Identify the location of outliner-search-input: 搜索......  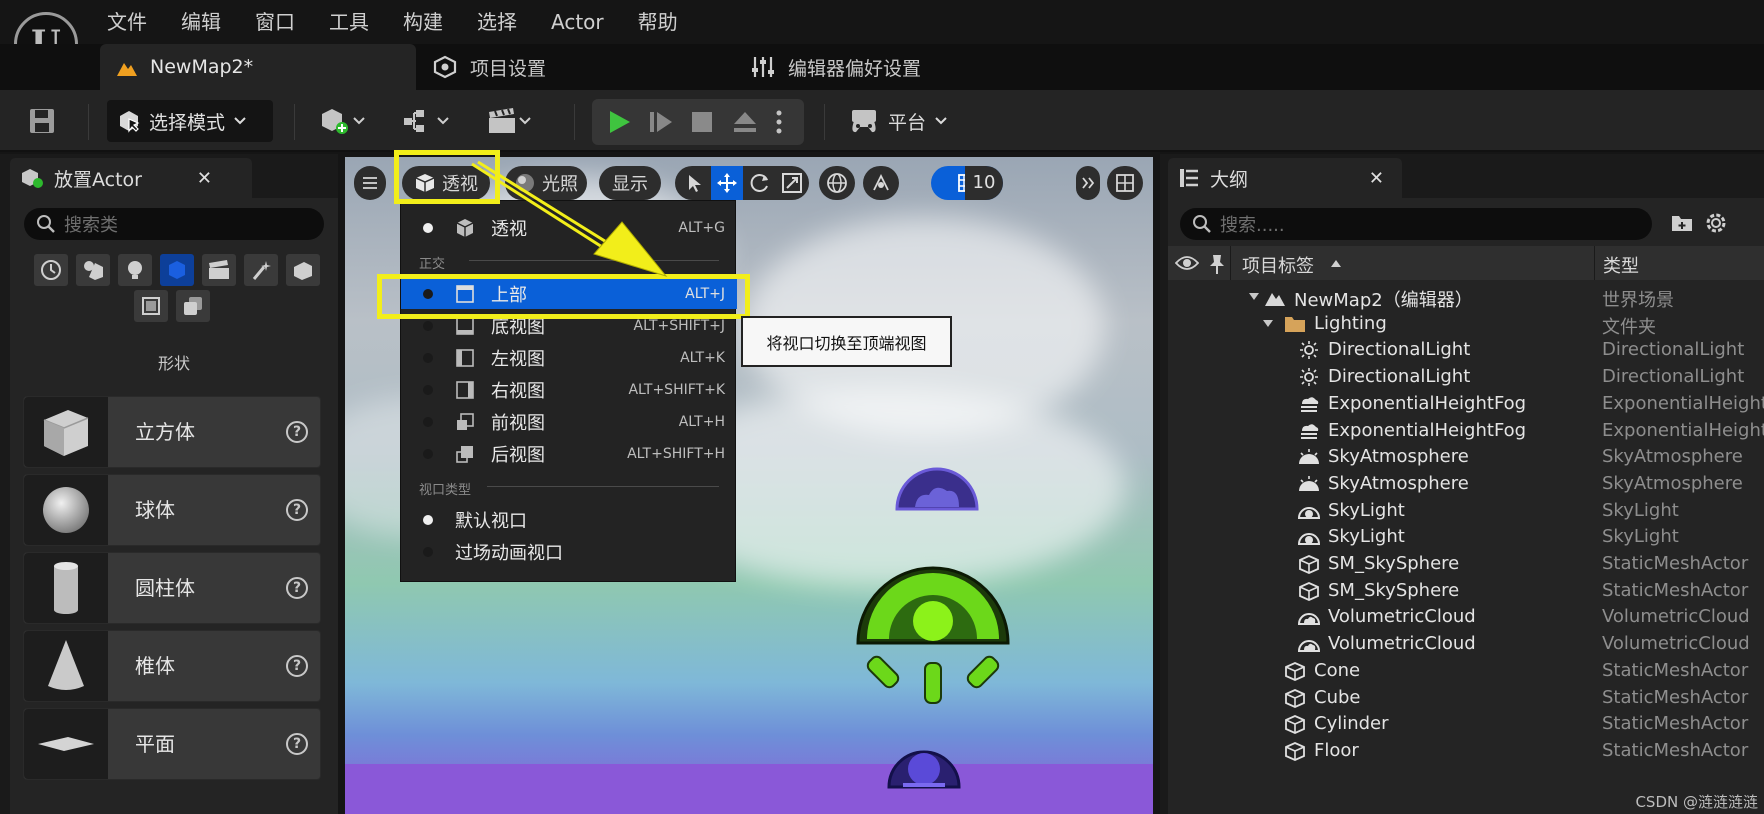
(1416, 224).